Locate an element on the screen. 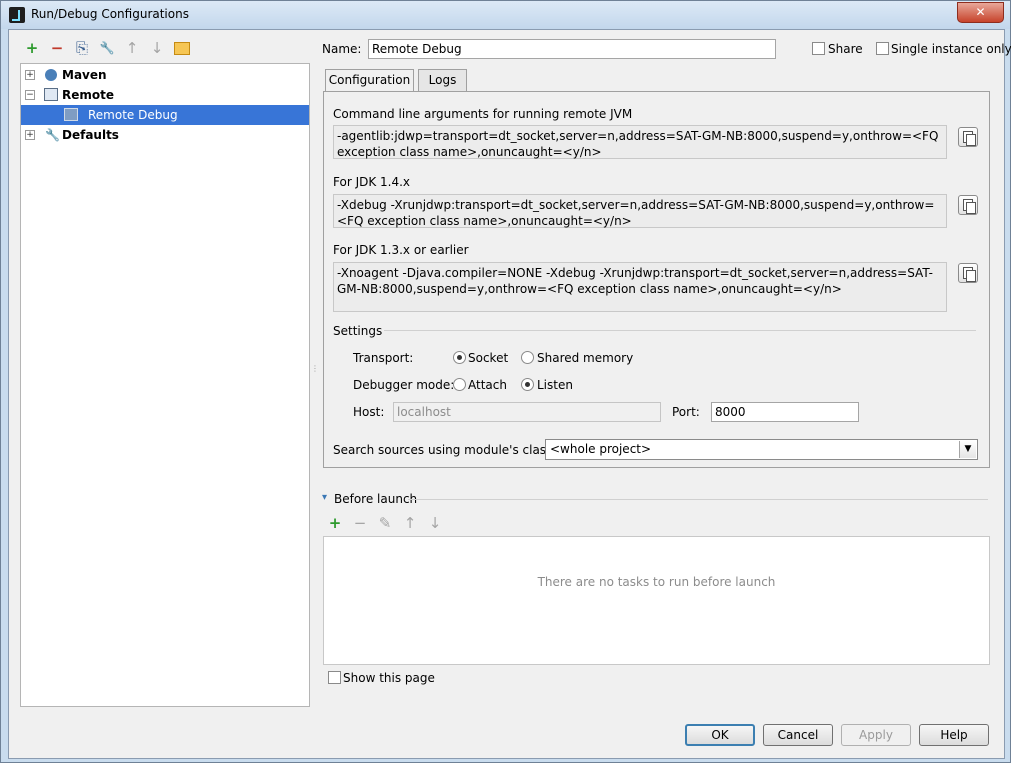 The height and width of the screenshot is (763, 1011). transport-shared-memory-label: Shared memory is located at coordinates (585, 358).